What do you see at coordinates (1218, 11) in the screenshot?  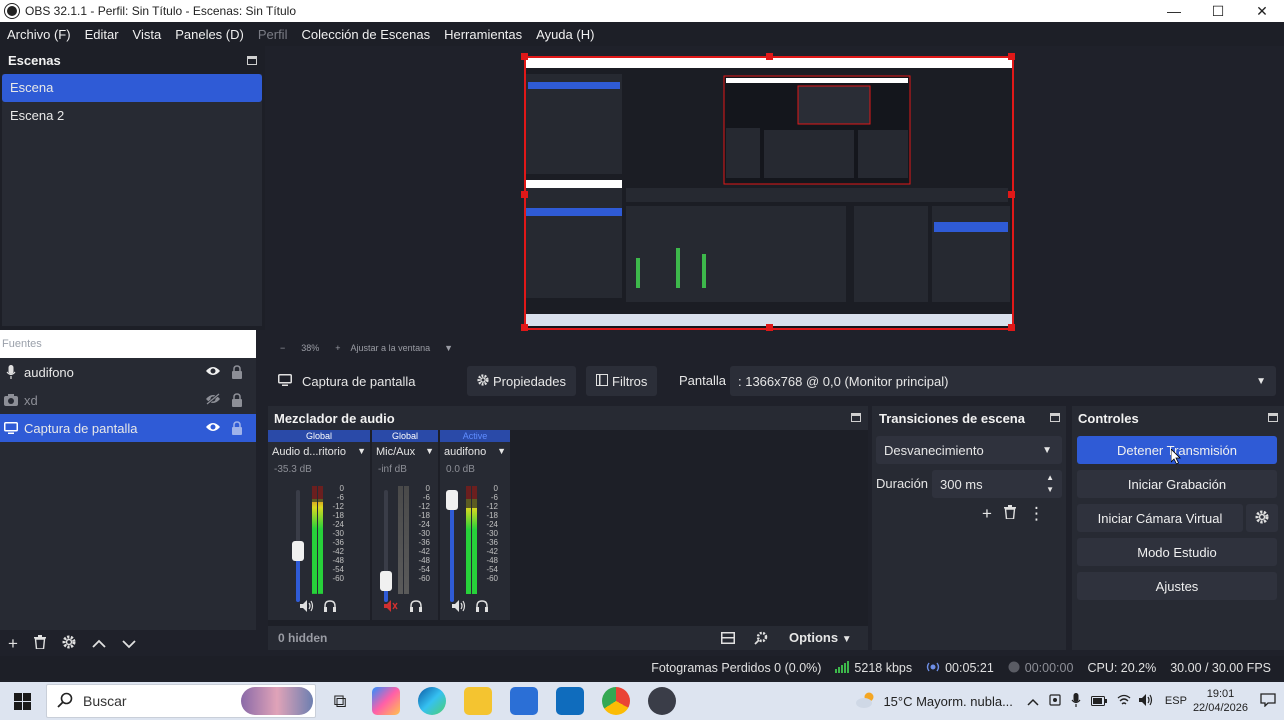 I see `maximize-button: ☐` at bounding box center [1218, 11].